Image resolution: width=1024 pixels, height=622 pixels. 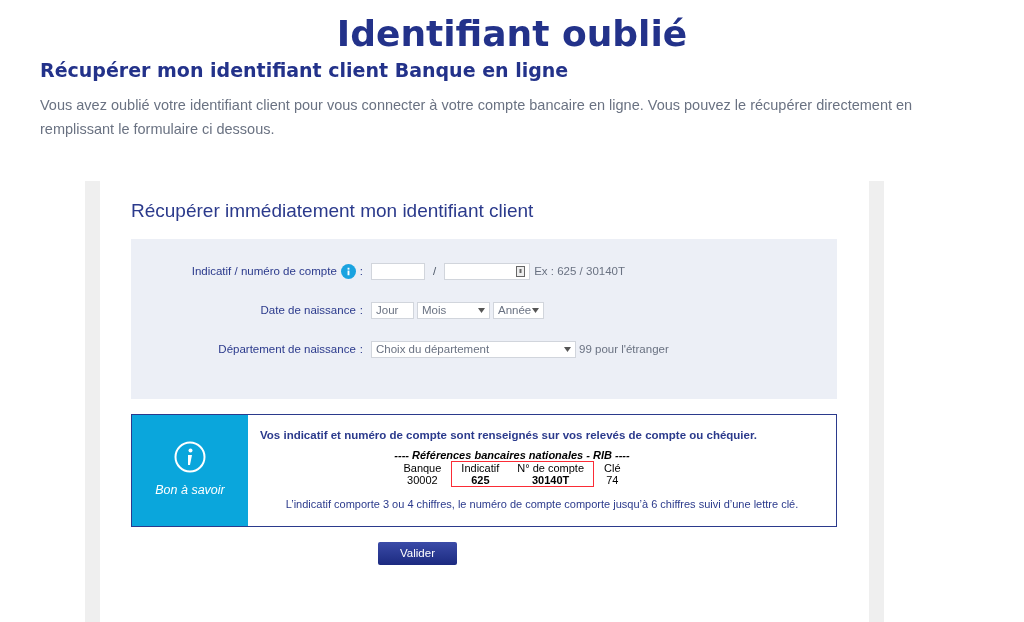 What do you see at coordinates (392, 310) in the screenshot?
I see `day-input: Jour` at bounding box center [392, 310].